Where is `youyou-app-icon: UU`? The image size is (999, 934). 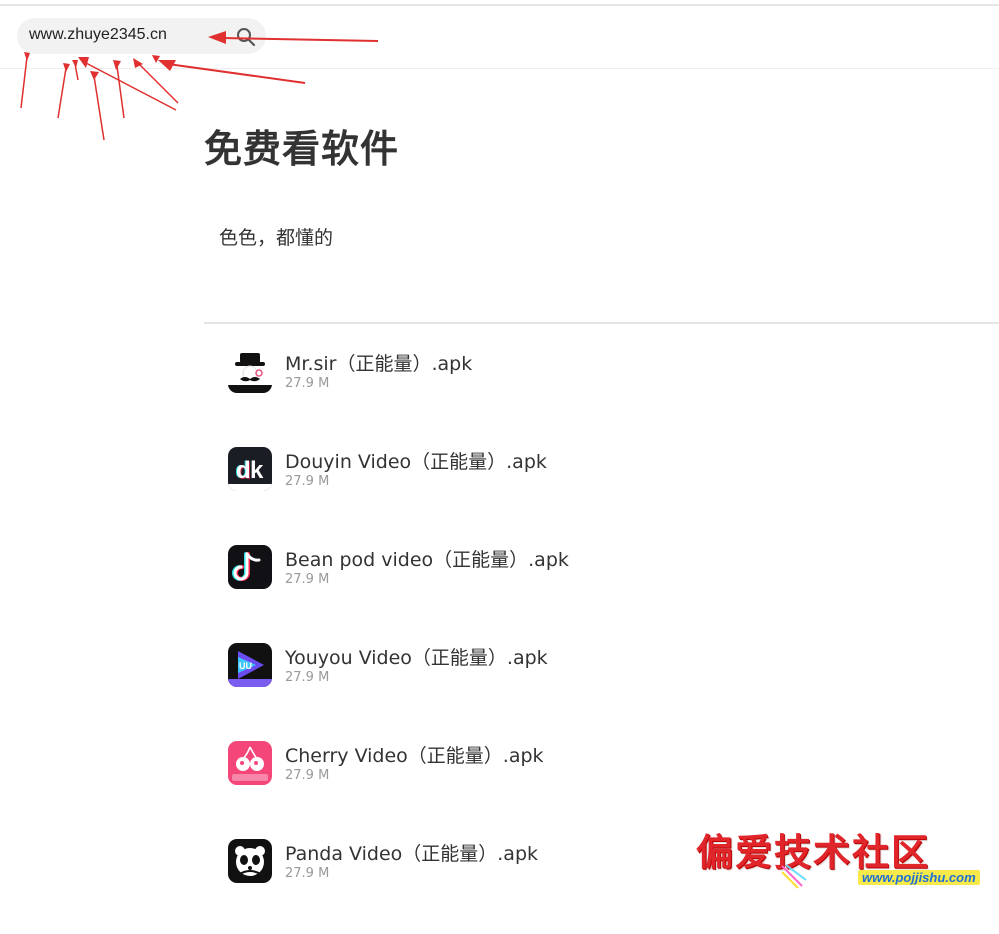
youyou-app-icon: UU is located at coordinates (250, 665).